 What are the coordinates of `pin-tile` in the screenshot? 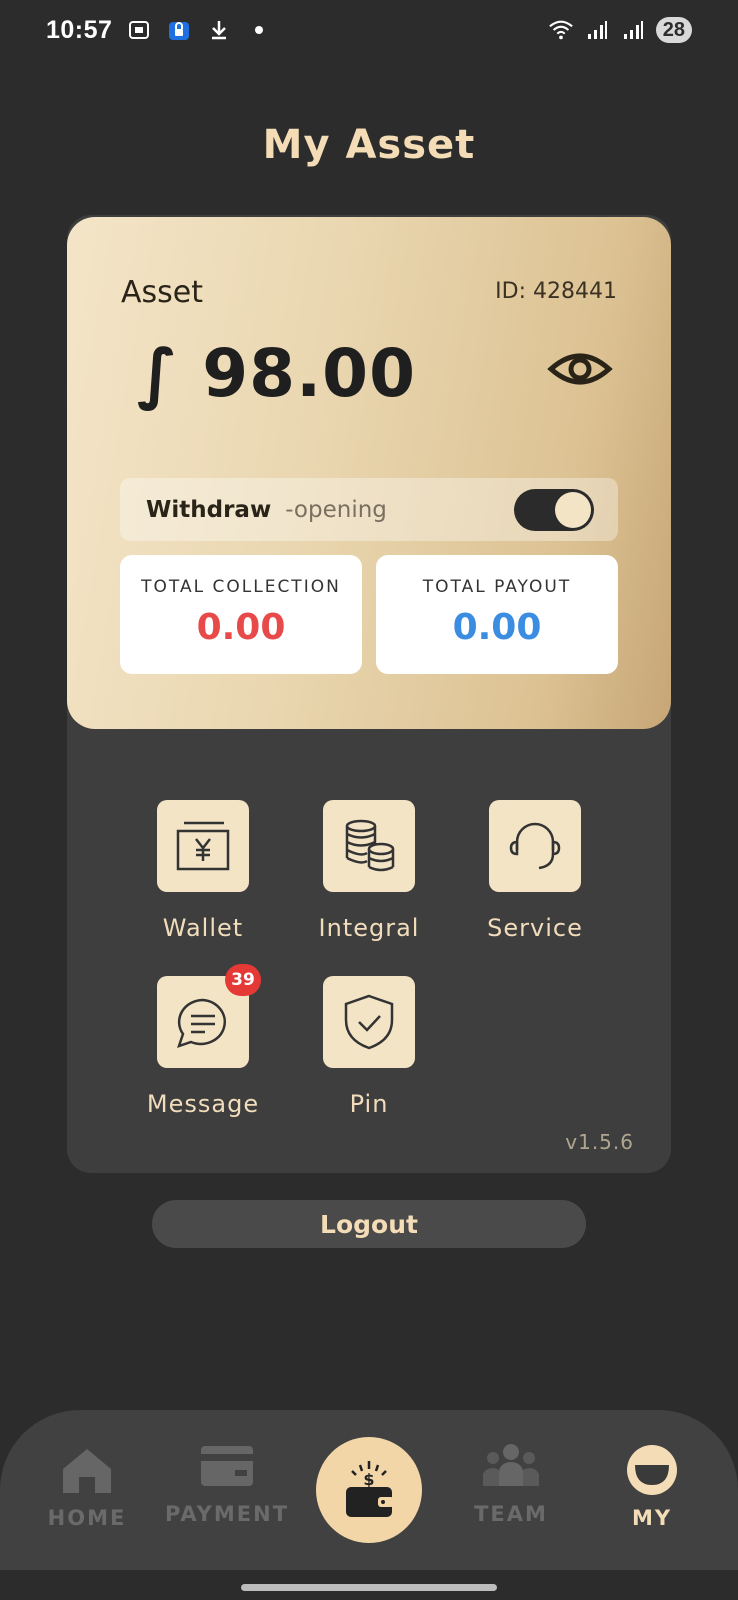 It's located at (369, 1022).